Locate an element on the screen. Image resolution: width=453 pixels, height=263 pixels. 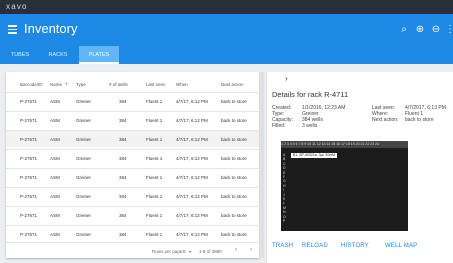
brand-bar: xavo is located at coordinates (226, 7).